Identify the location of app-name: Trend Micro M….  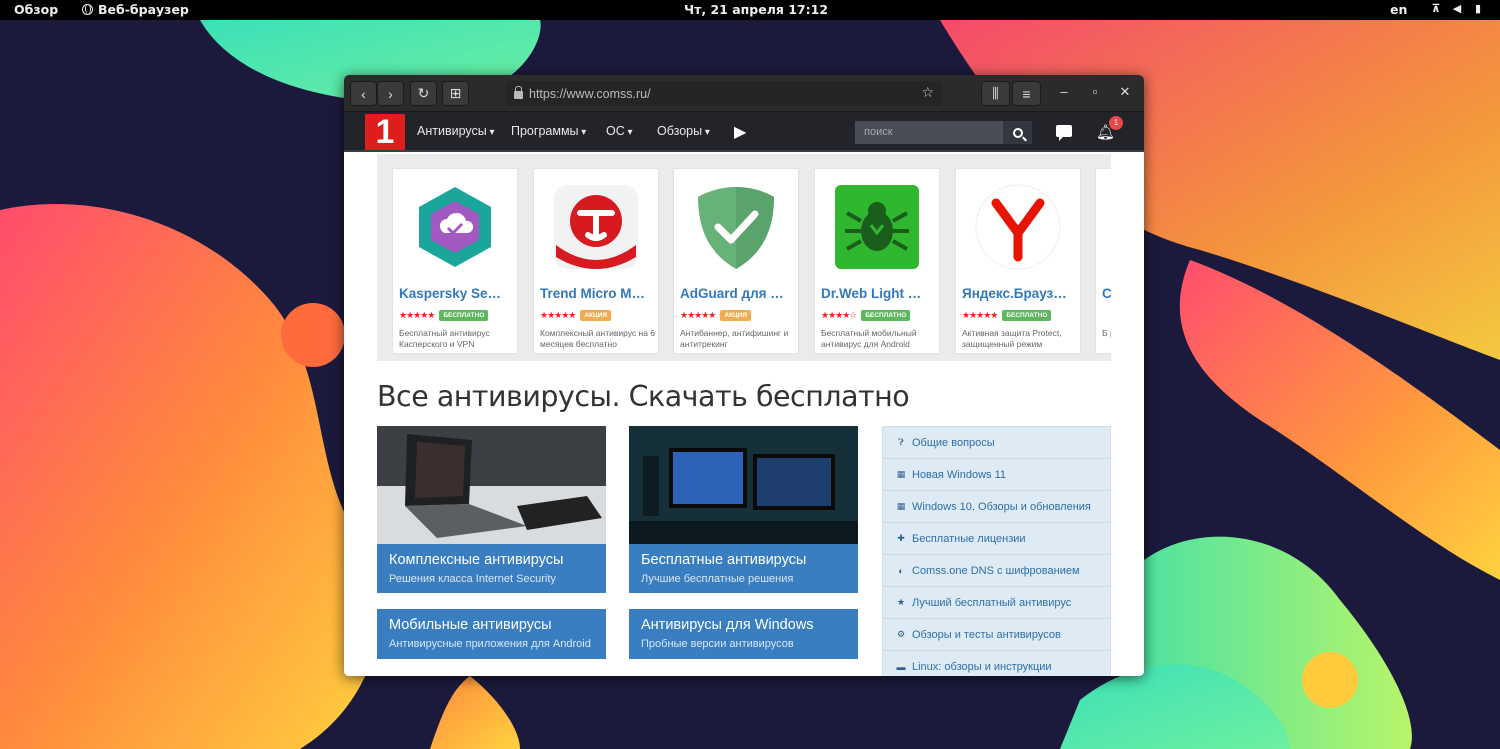
(598, 293).